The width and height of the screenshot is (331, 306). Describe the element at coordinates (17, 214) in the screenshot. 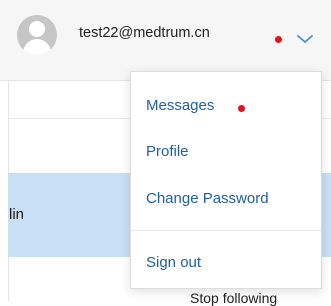

I see `row-name-fragment: lin` at that location.